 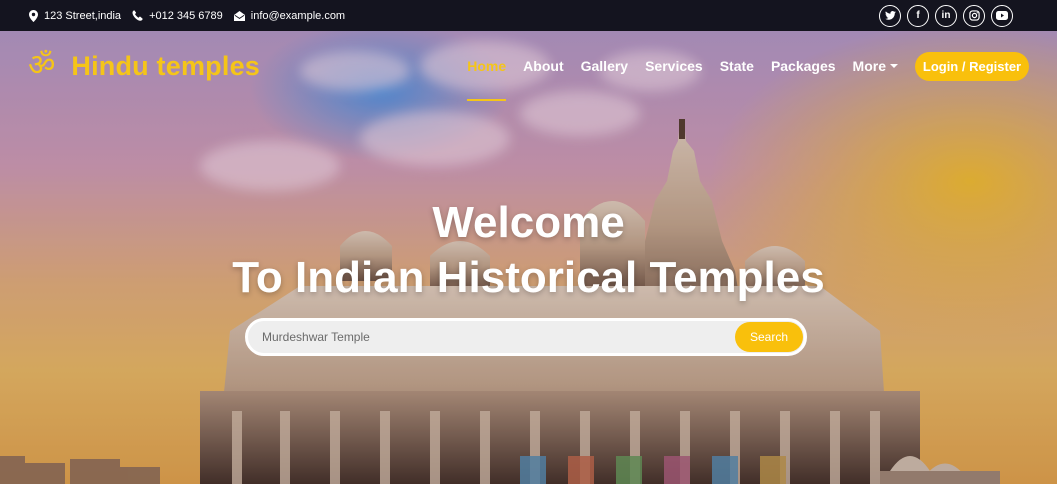 I want to click on phone-icon, so click(x=137, y=15).